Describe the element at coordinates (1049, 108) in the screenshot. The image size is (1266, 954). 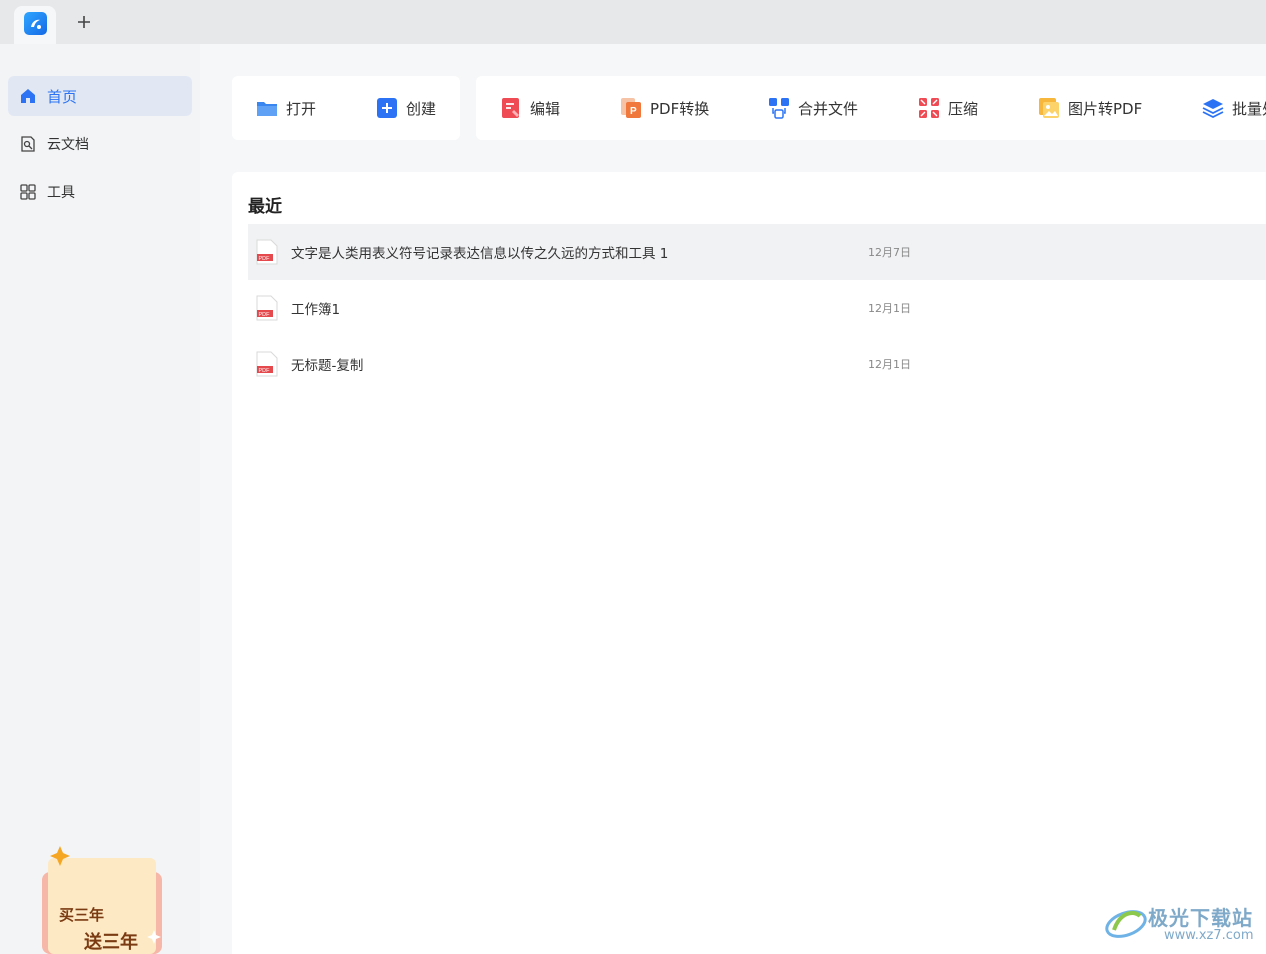
I see `image-icon` at that location.